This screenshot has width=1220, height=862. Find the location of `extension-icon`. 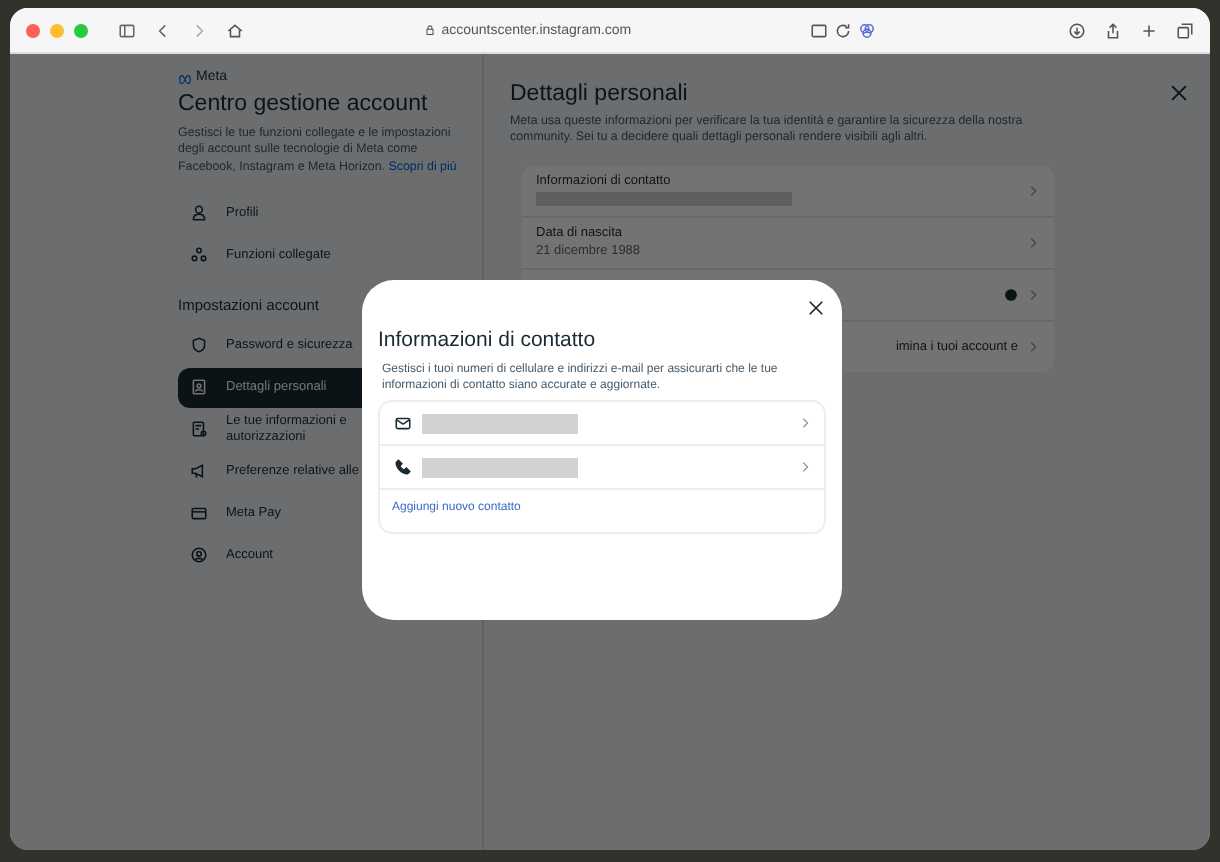

extension-icon is located at coordinates (867, 30).